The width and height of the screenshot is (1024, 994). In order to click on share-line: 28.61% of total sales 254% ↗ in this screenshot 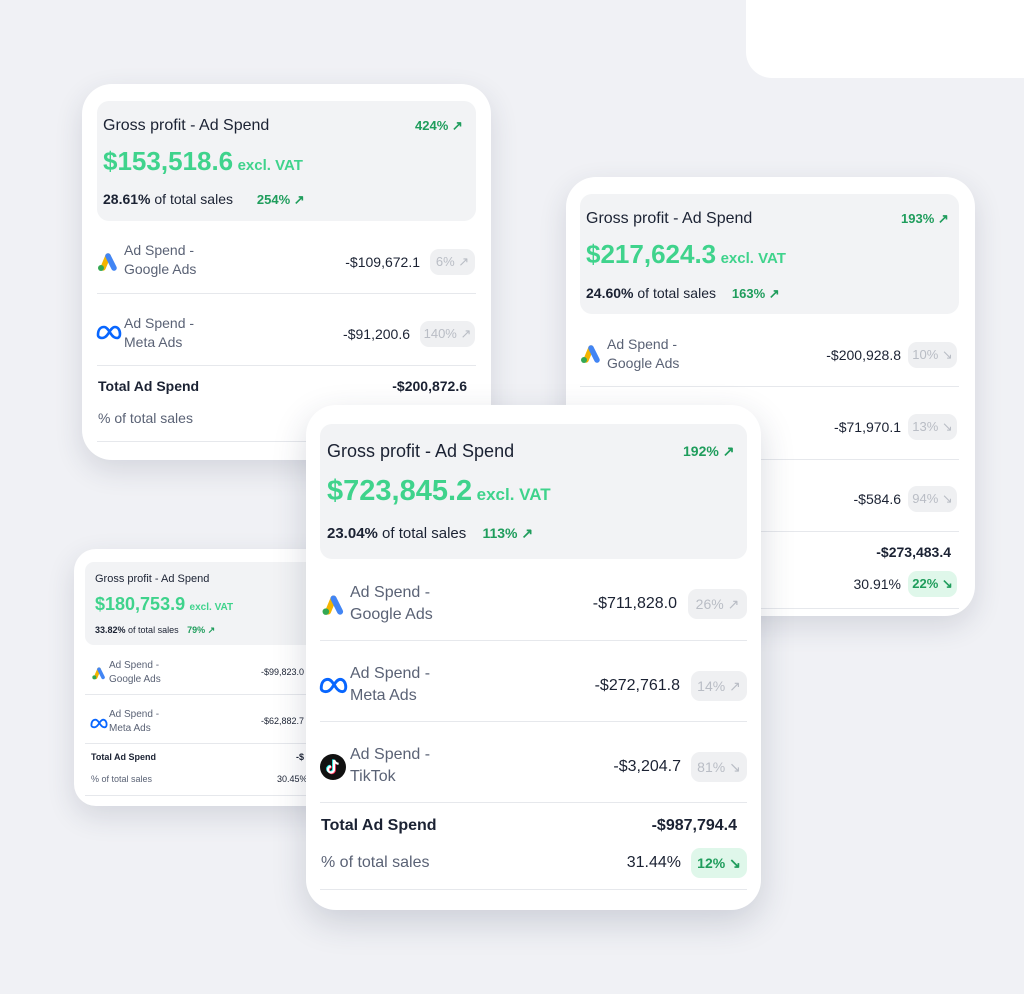, I will do `click(204, 199)`.